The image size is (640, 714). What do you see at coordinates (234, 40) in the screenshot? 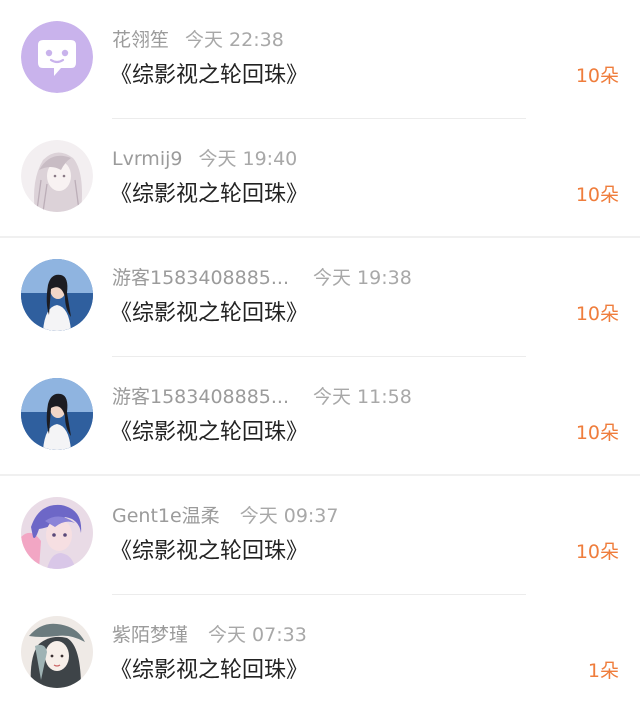
I see `timestamp: 今天 22:38` at bounding box center [234, 40].